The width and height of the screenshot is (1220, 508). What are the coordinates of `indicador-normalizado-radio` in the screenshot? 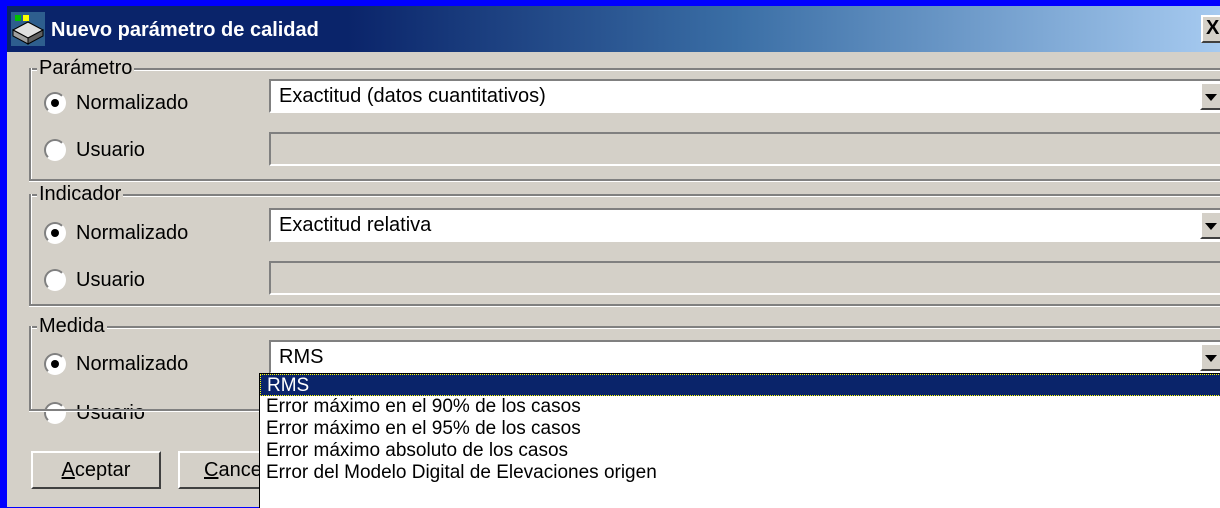 It's located at (55, 233).